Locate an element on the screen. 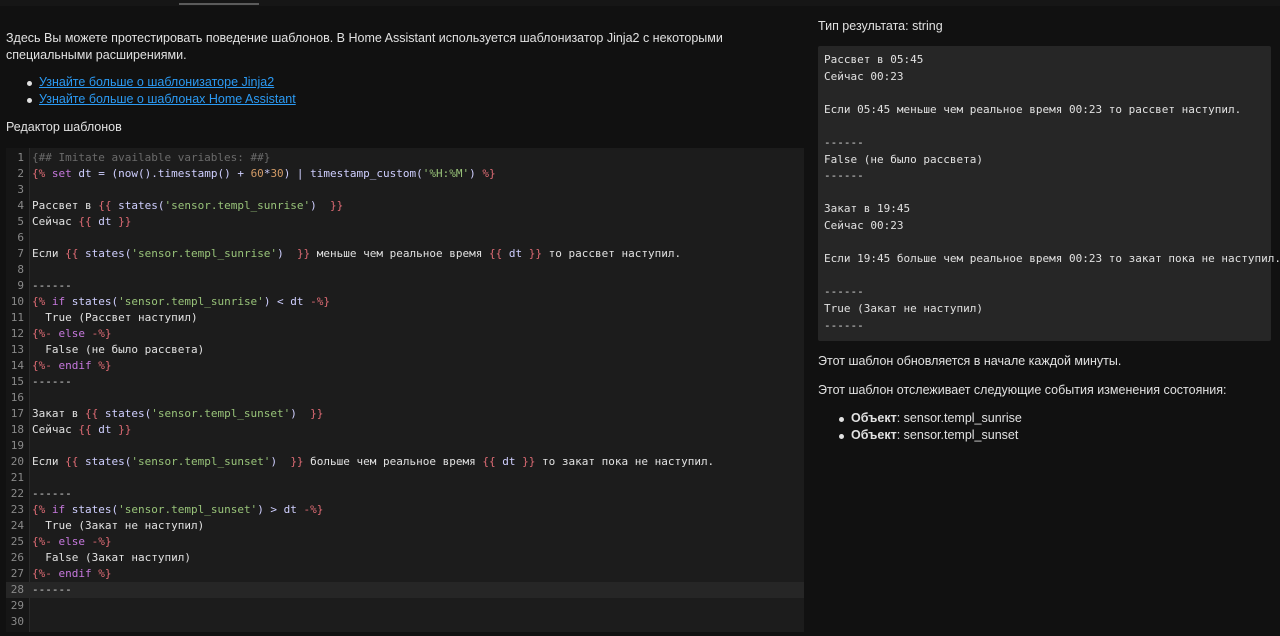 The height and width of the screenshot is (636, 1280). line-number: 1 is located at coordinates (20, 157).